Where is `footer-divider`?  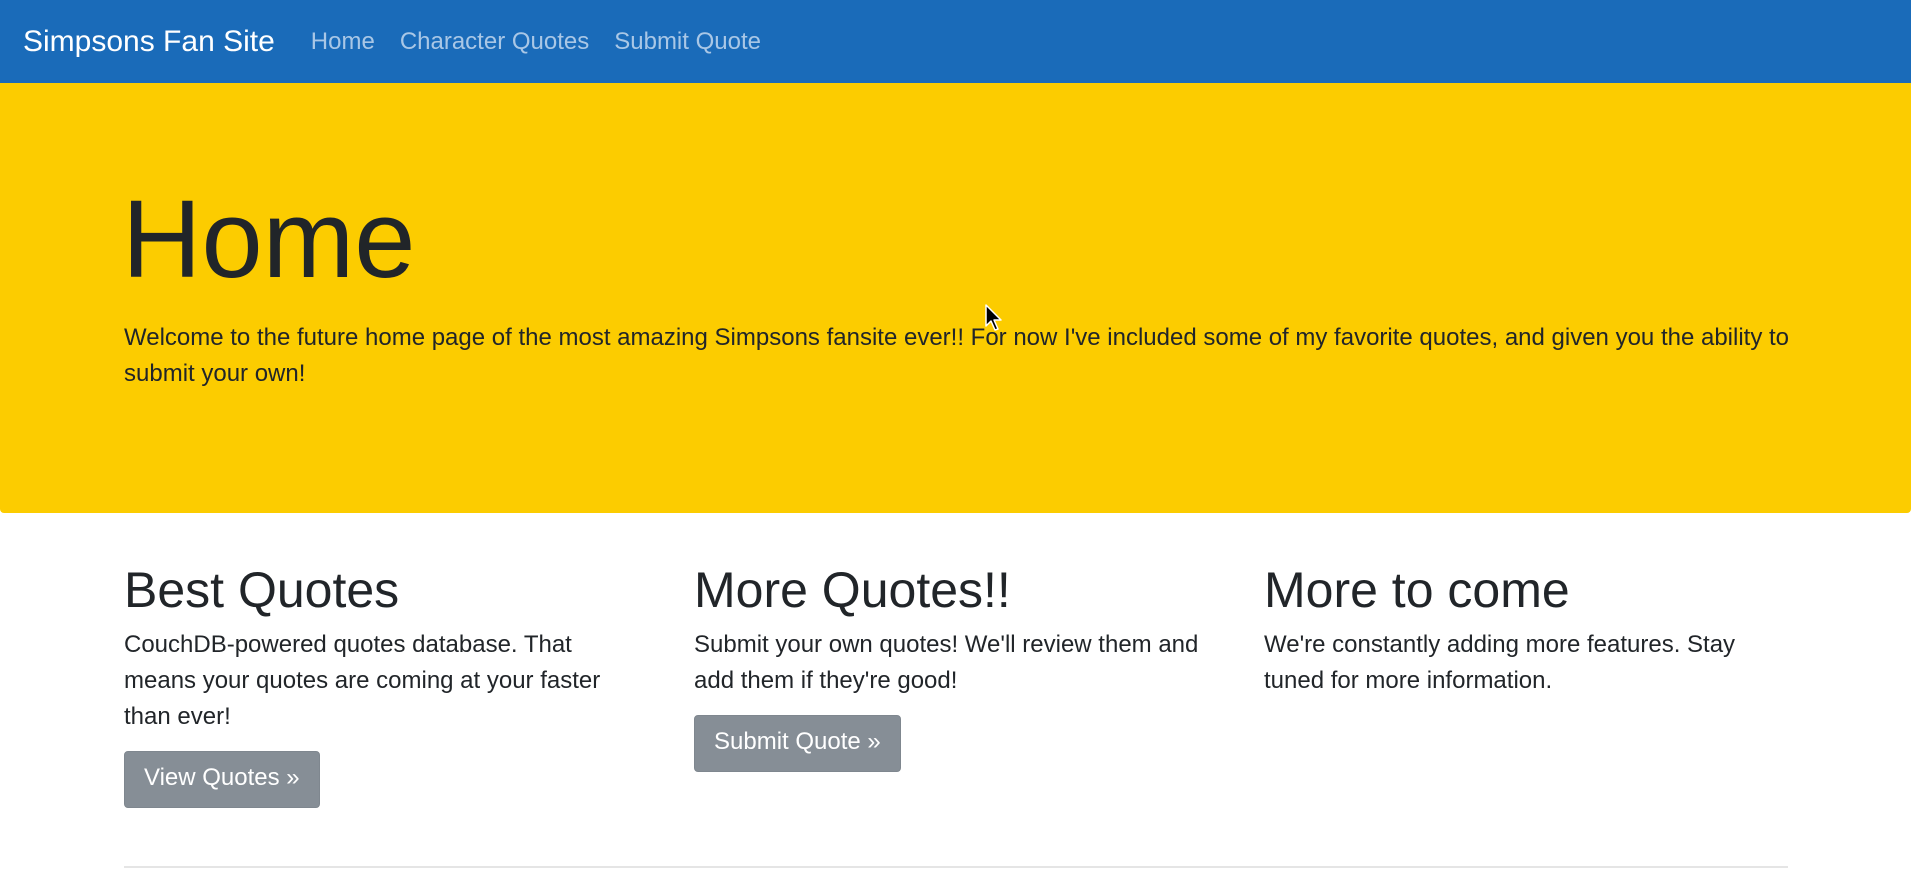 footer-divider is located at coordinates (956, 867).